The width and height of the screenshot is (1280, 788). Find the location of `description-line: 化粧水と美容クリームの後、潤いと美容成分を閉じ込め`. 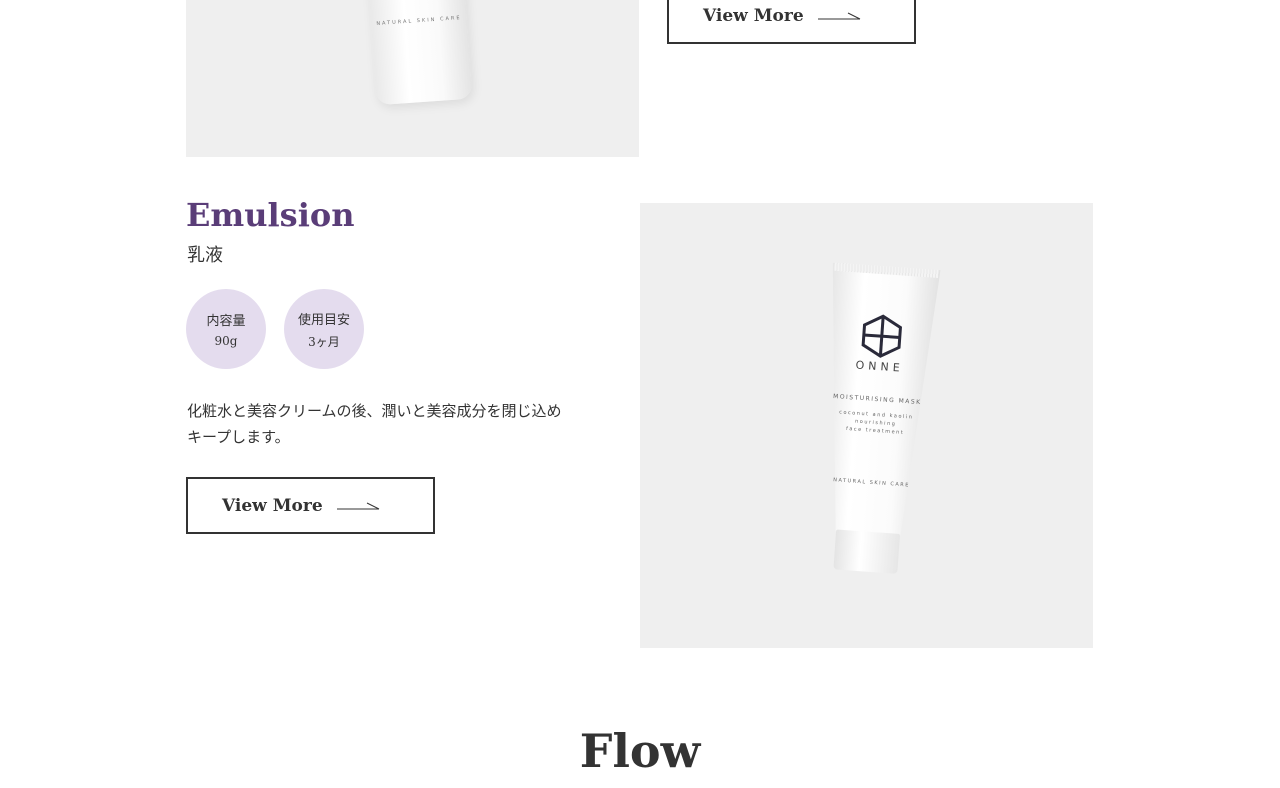

description-line: 化粧水と美容クリームの後、潤いと美容成分を閉じ込め is located at coordinates (374, 411).